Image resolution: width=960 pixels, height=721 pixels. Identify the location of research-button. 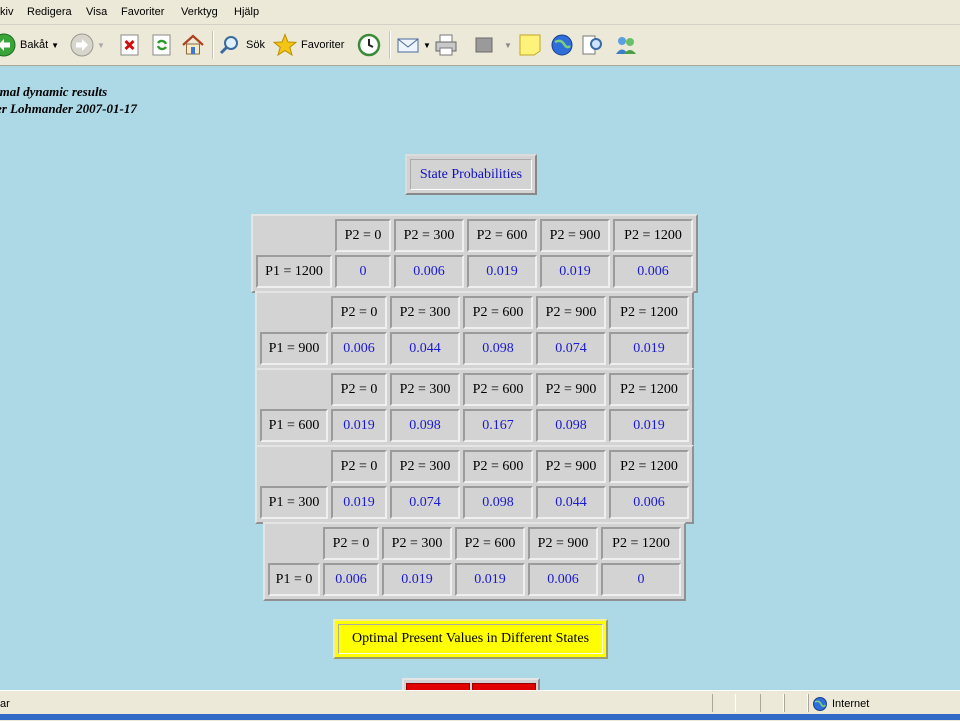
(592, 45).